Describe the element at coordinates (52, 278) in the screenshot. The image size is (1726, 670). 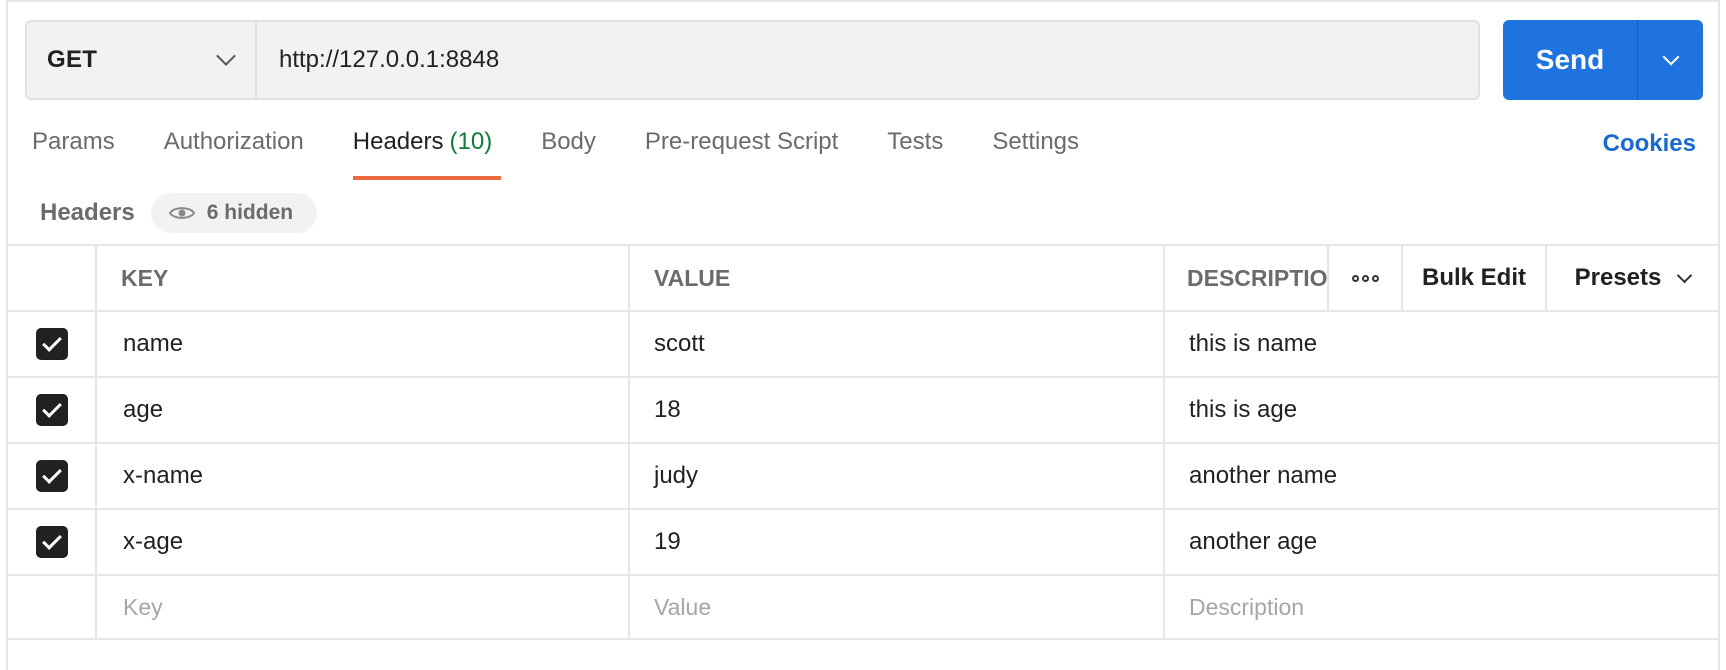
I see `checkbox-column-header` at that location.